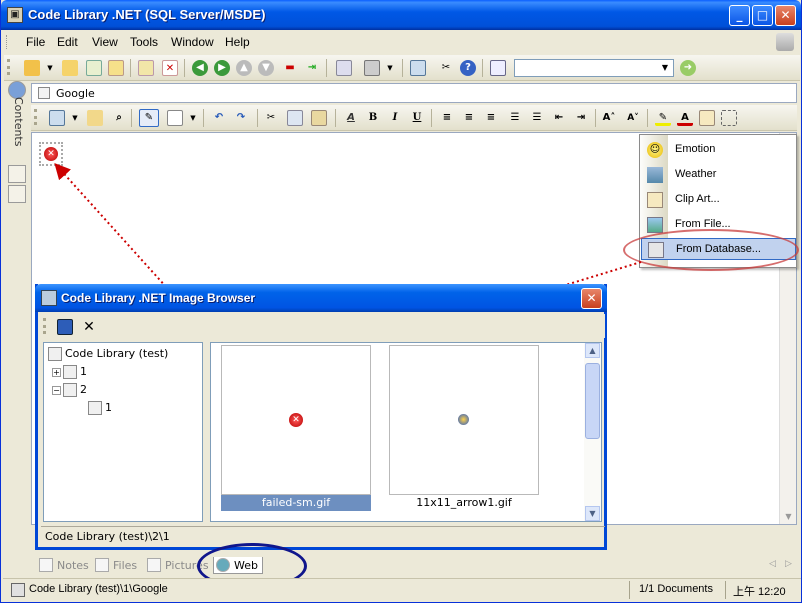 This screenshot has width=802, height=603. Describe the element at coordinates (117, 353) in the screenshot. I see `tree-node-root-label: Code Library (test)` at that location.